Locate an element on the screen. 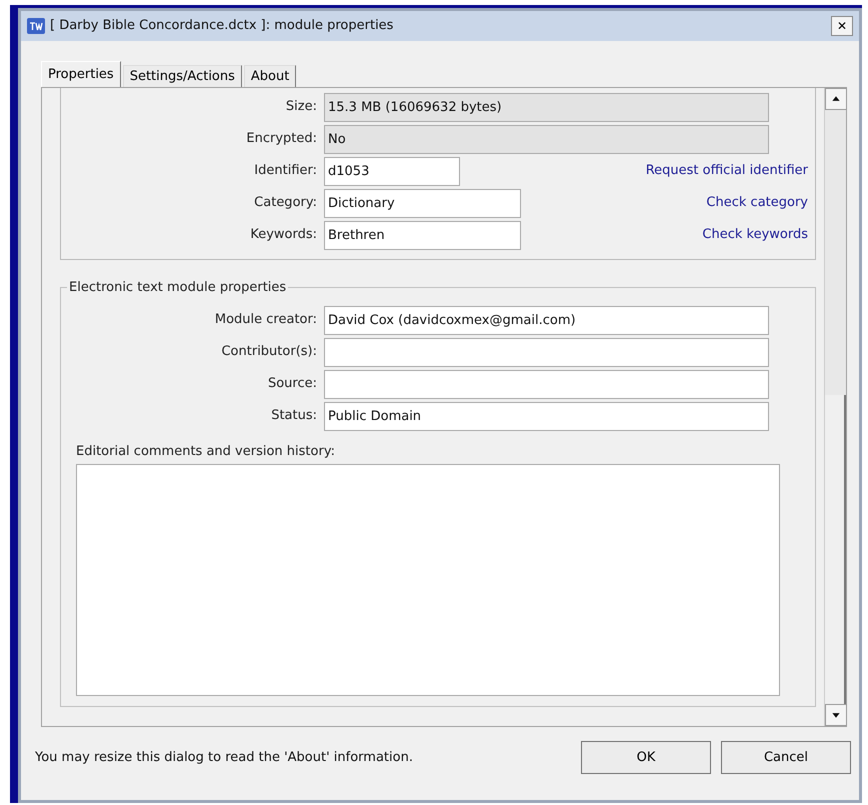  scroll-up-icon is located at coordinates (836, 99).